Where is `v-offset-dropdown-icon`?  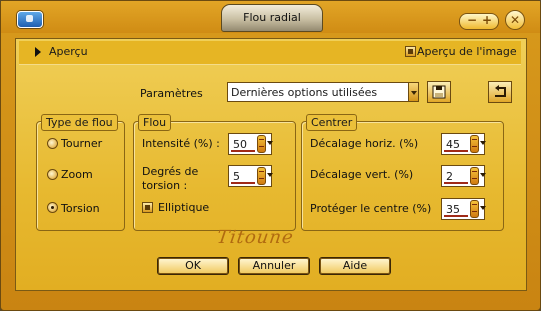 v-offset-dropdown-icon is located at coordinates (483, 175).